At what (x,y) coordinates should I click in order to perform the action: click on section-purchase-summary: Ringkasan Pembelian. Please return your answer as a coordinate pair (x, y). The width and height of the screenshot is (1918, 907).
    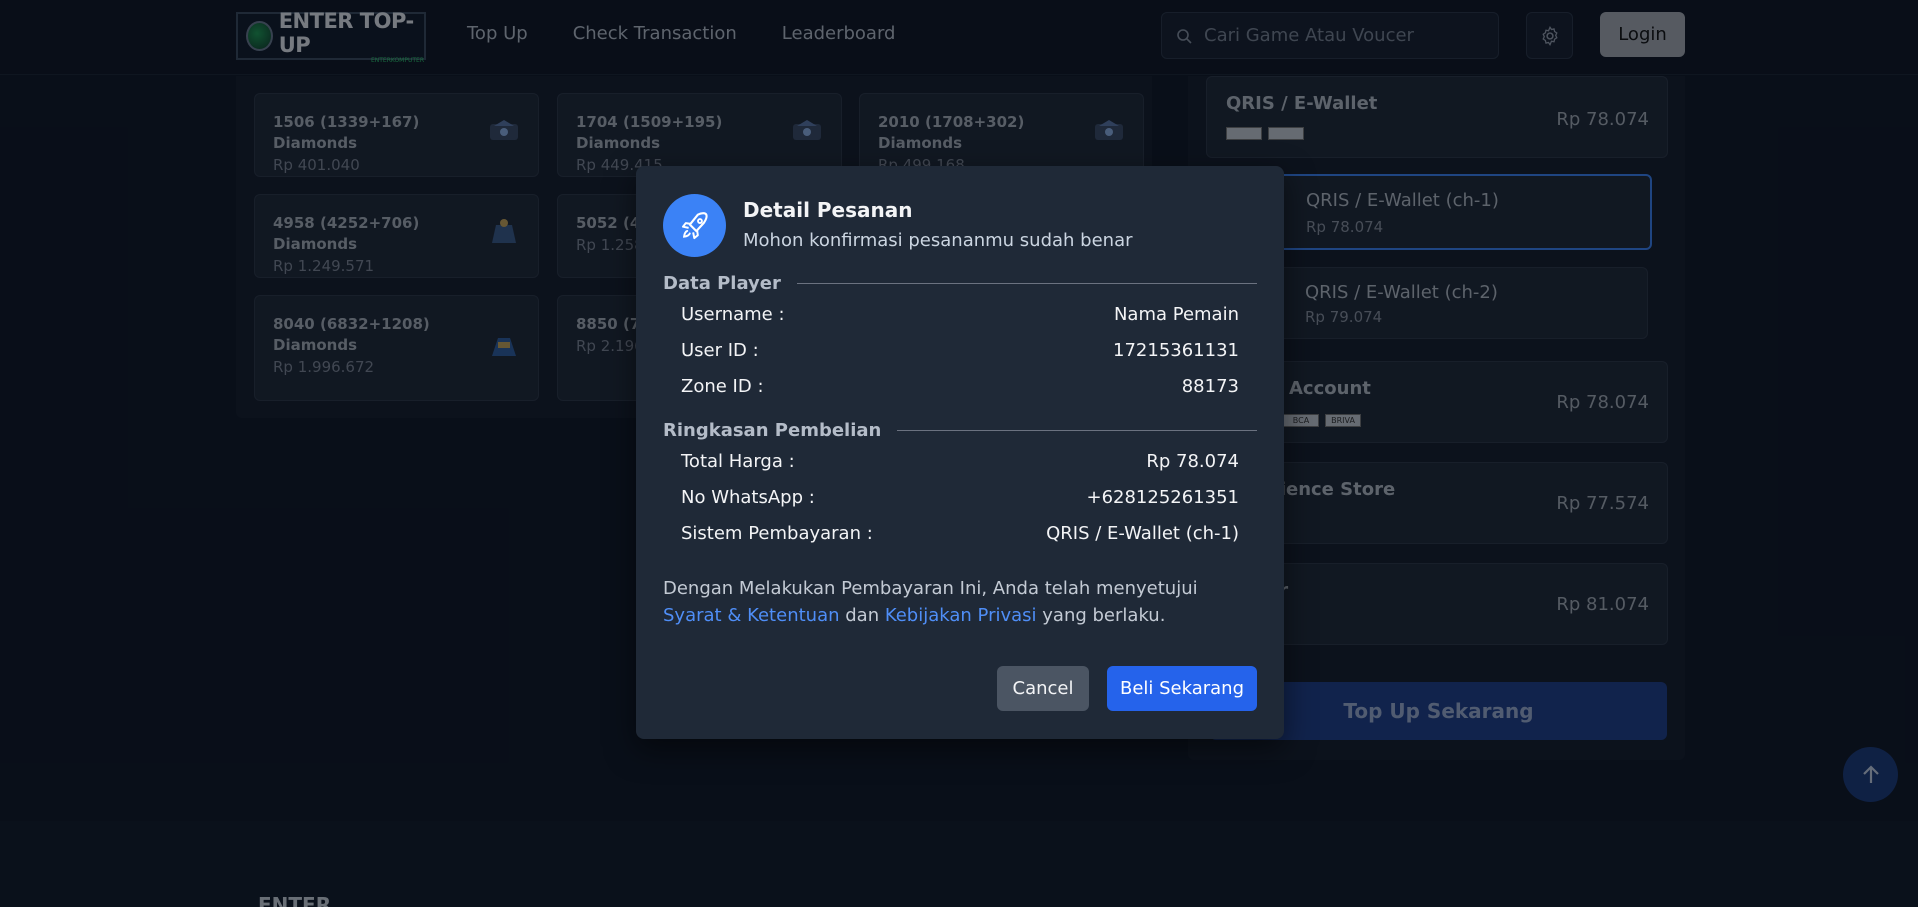
    Looking at the image, I should click on (960, 430).